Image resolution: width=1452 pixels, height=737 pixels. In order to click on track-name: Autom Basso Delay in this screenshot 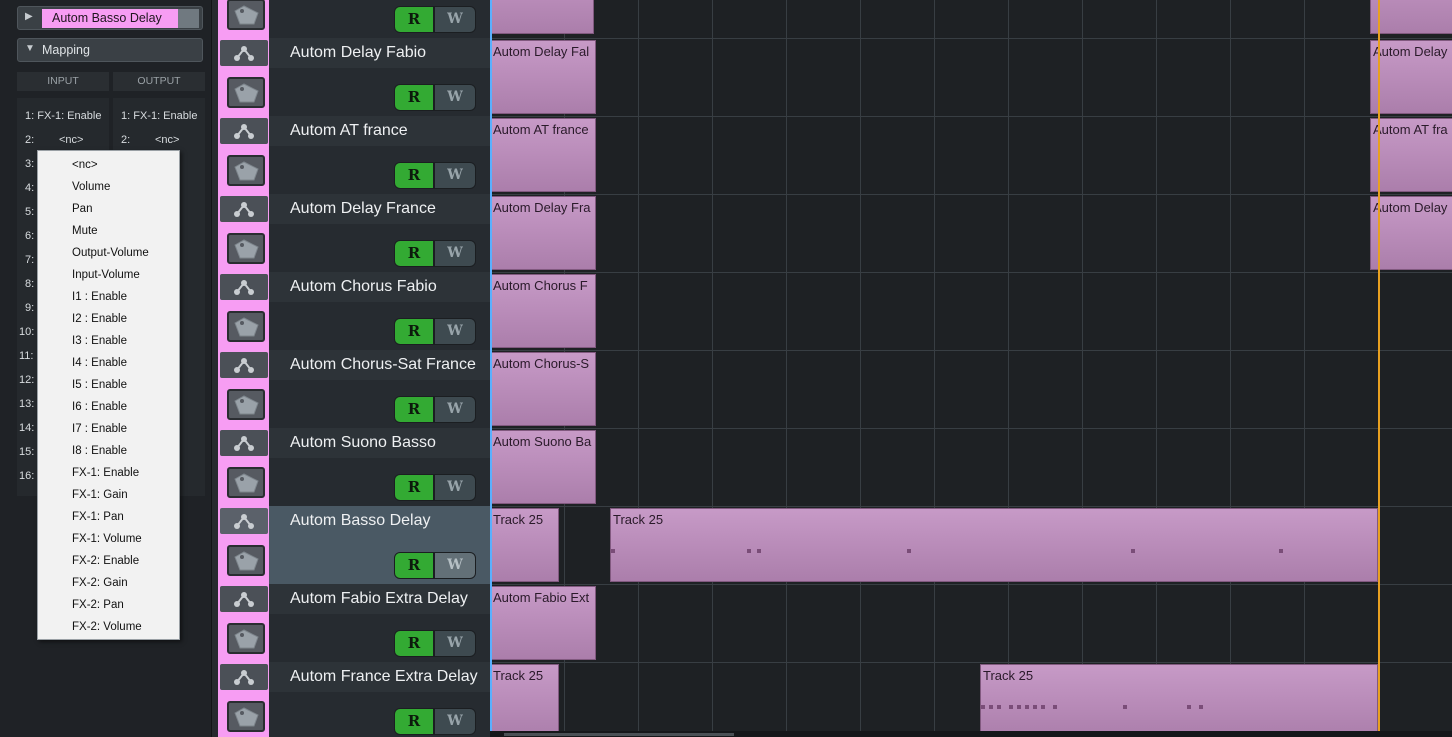, I will do `click(360, 521)`.